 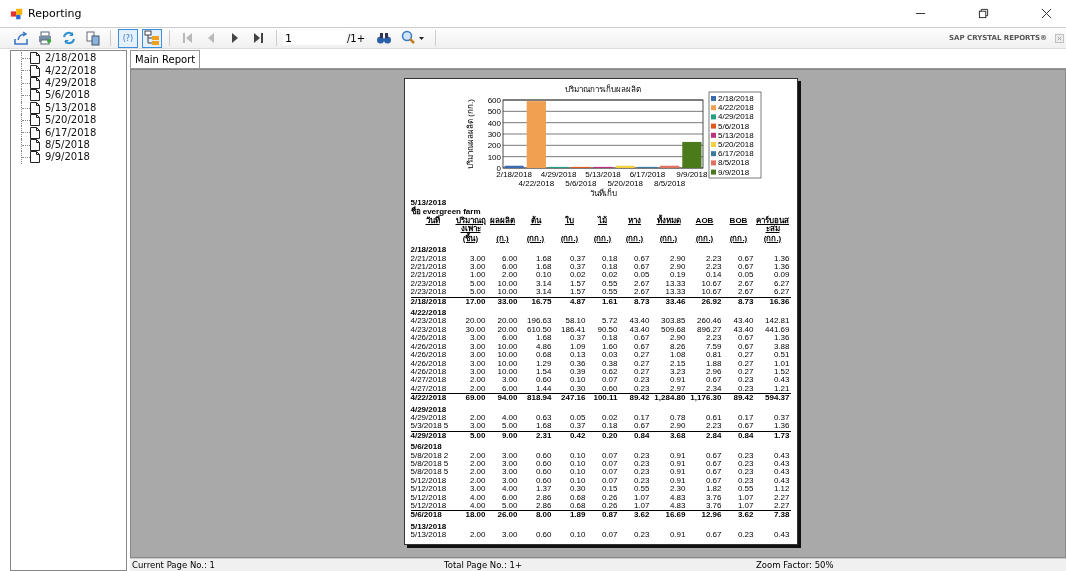 I want to click on total-cell: 0.84, so click(x=634, y=435).